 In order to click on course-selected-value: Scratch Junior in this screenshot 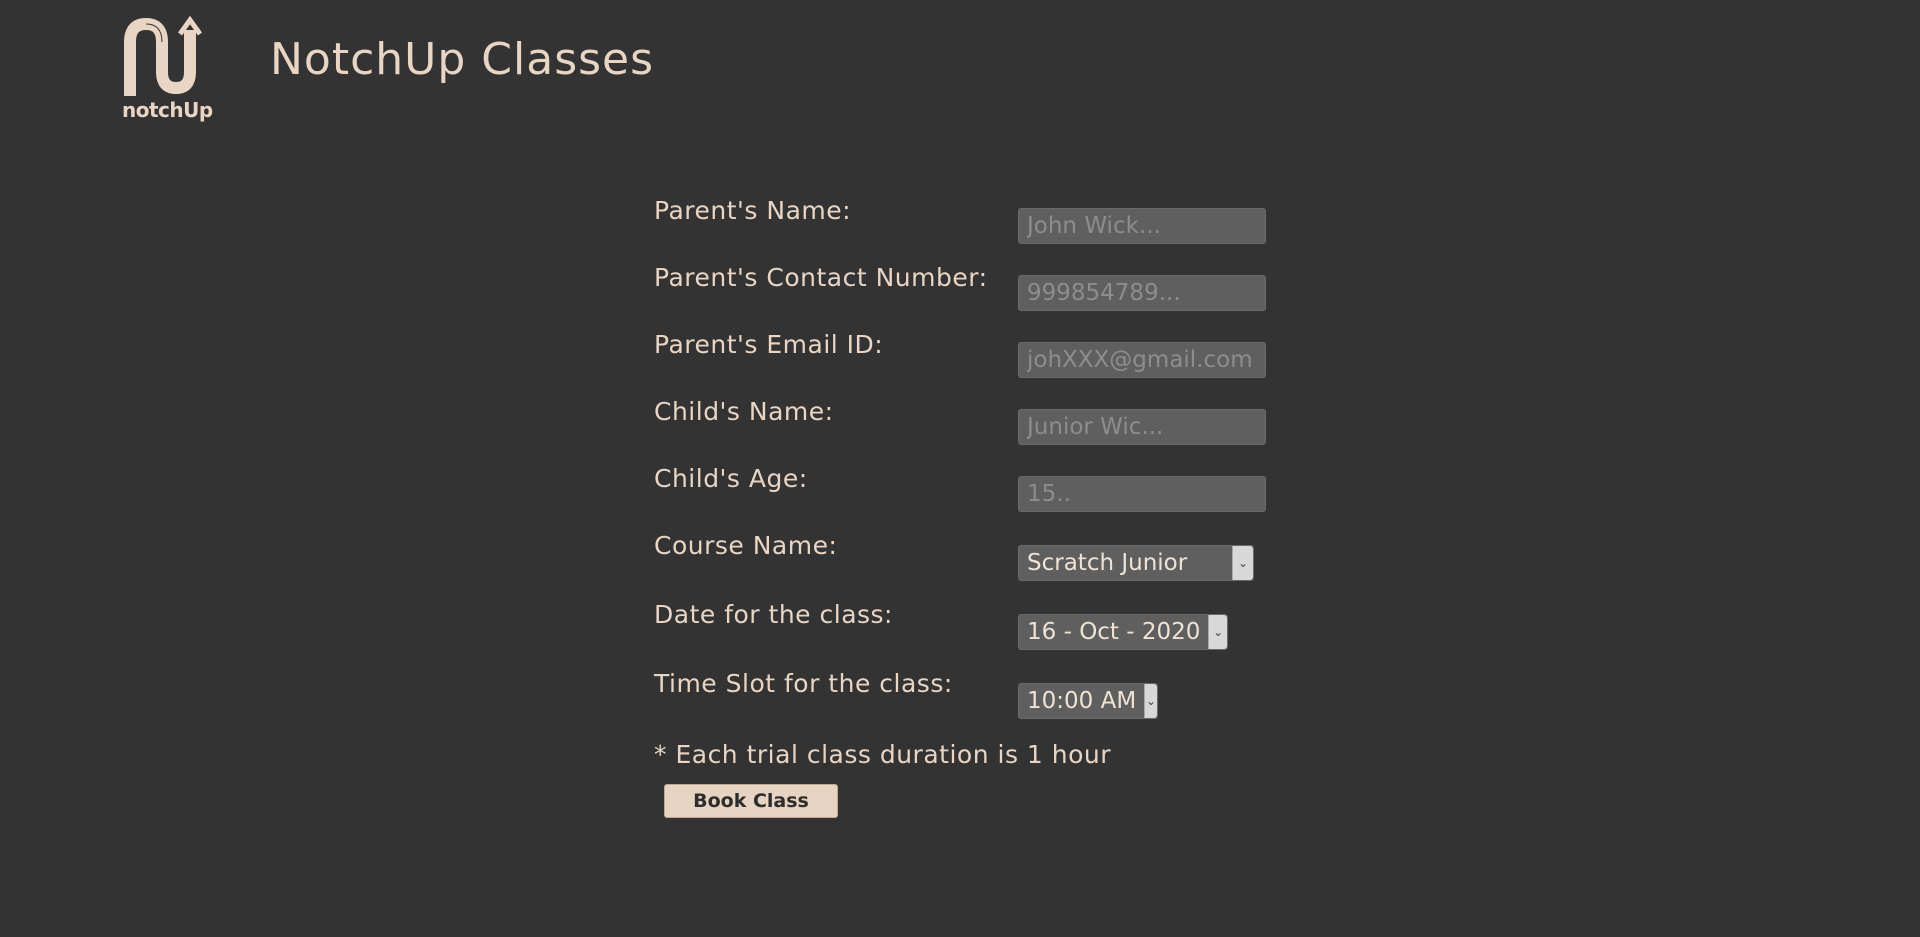, I will do `click(1107, 563)`.